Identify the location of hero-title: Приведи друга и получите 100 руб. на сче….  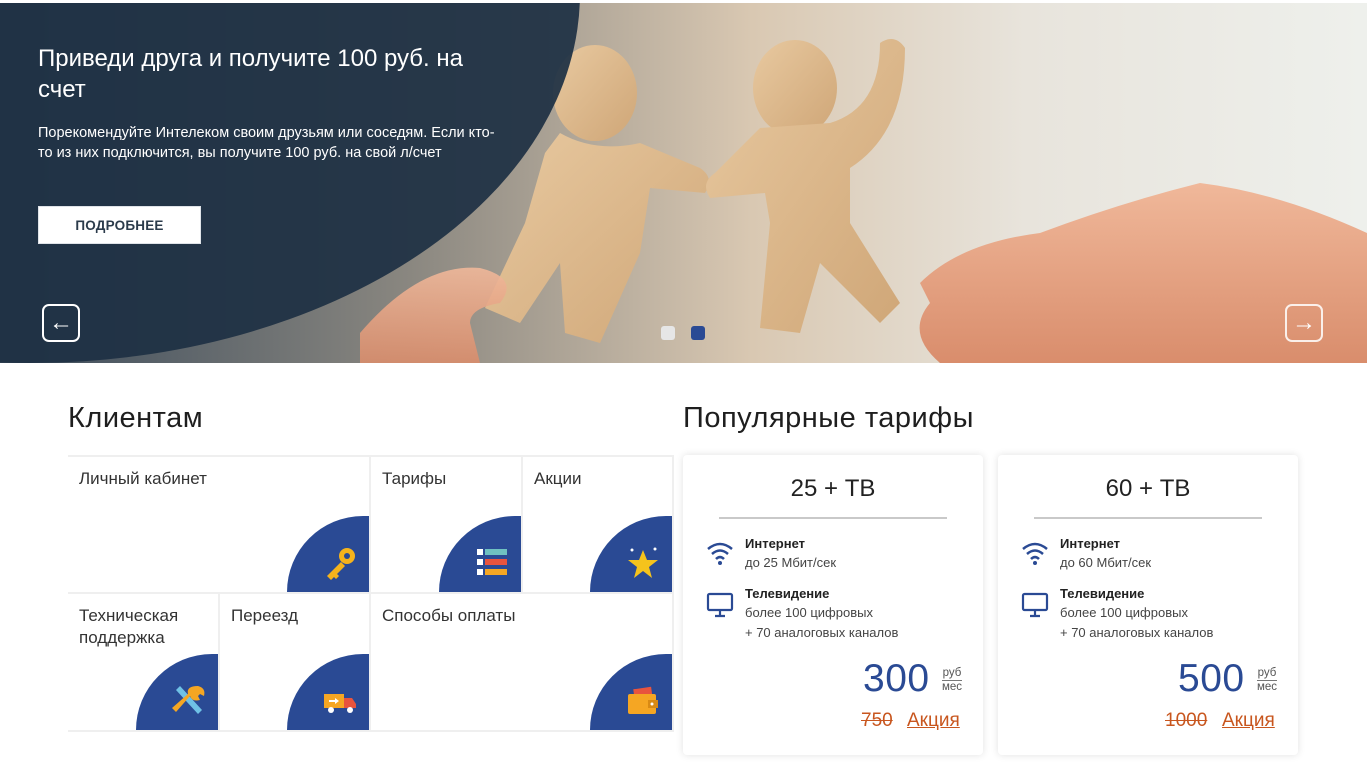
(250, 74).